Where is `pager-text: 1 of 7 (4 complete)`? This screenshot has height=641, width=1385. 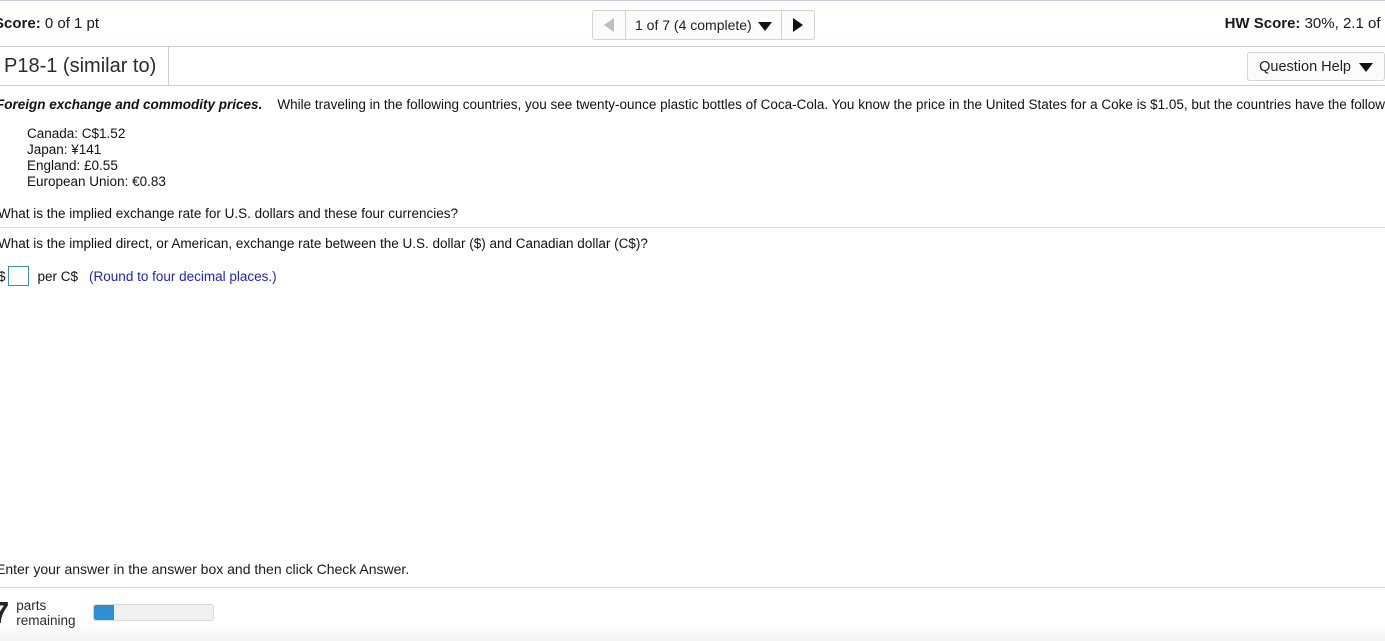 pager-text: 1 of 7 (4 complete) is located at coordinates (693, 25).